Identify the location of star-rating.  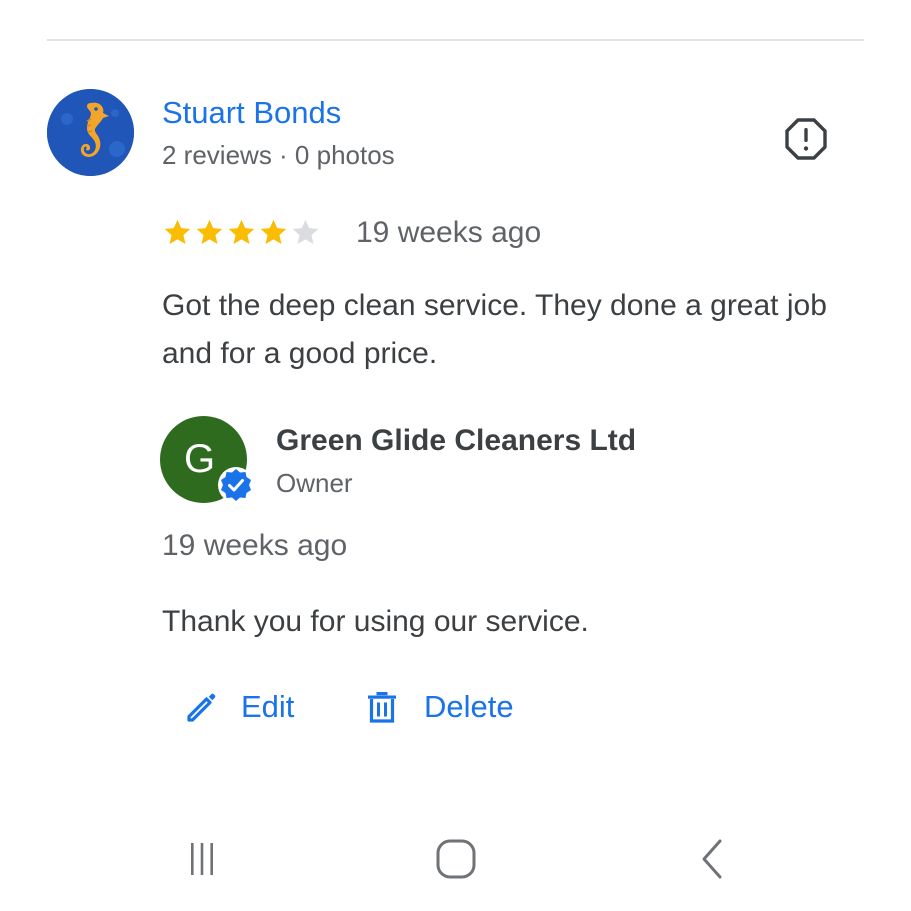
(241, 232).